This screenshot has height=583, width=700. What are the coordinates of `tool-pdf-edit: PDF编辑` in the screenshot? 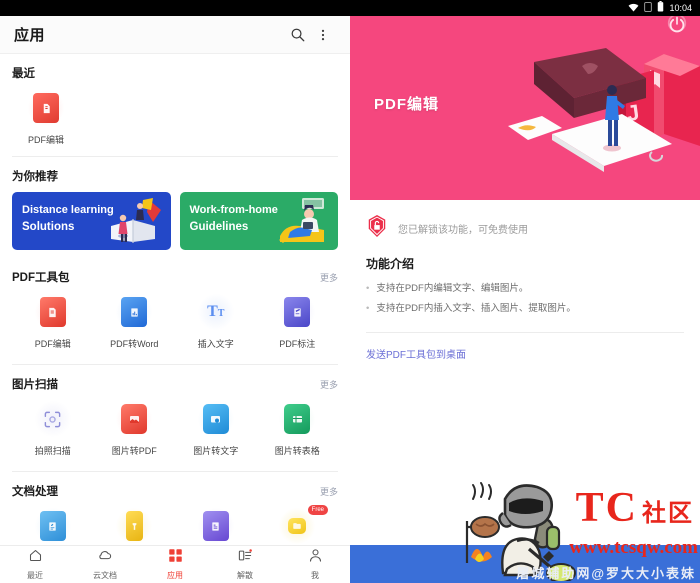 It's located at (53, 321).